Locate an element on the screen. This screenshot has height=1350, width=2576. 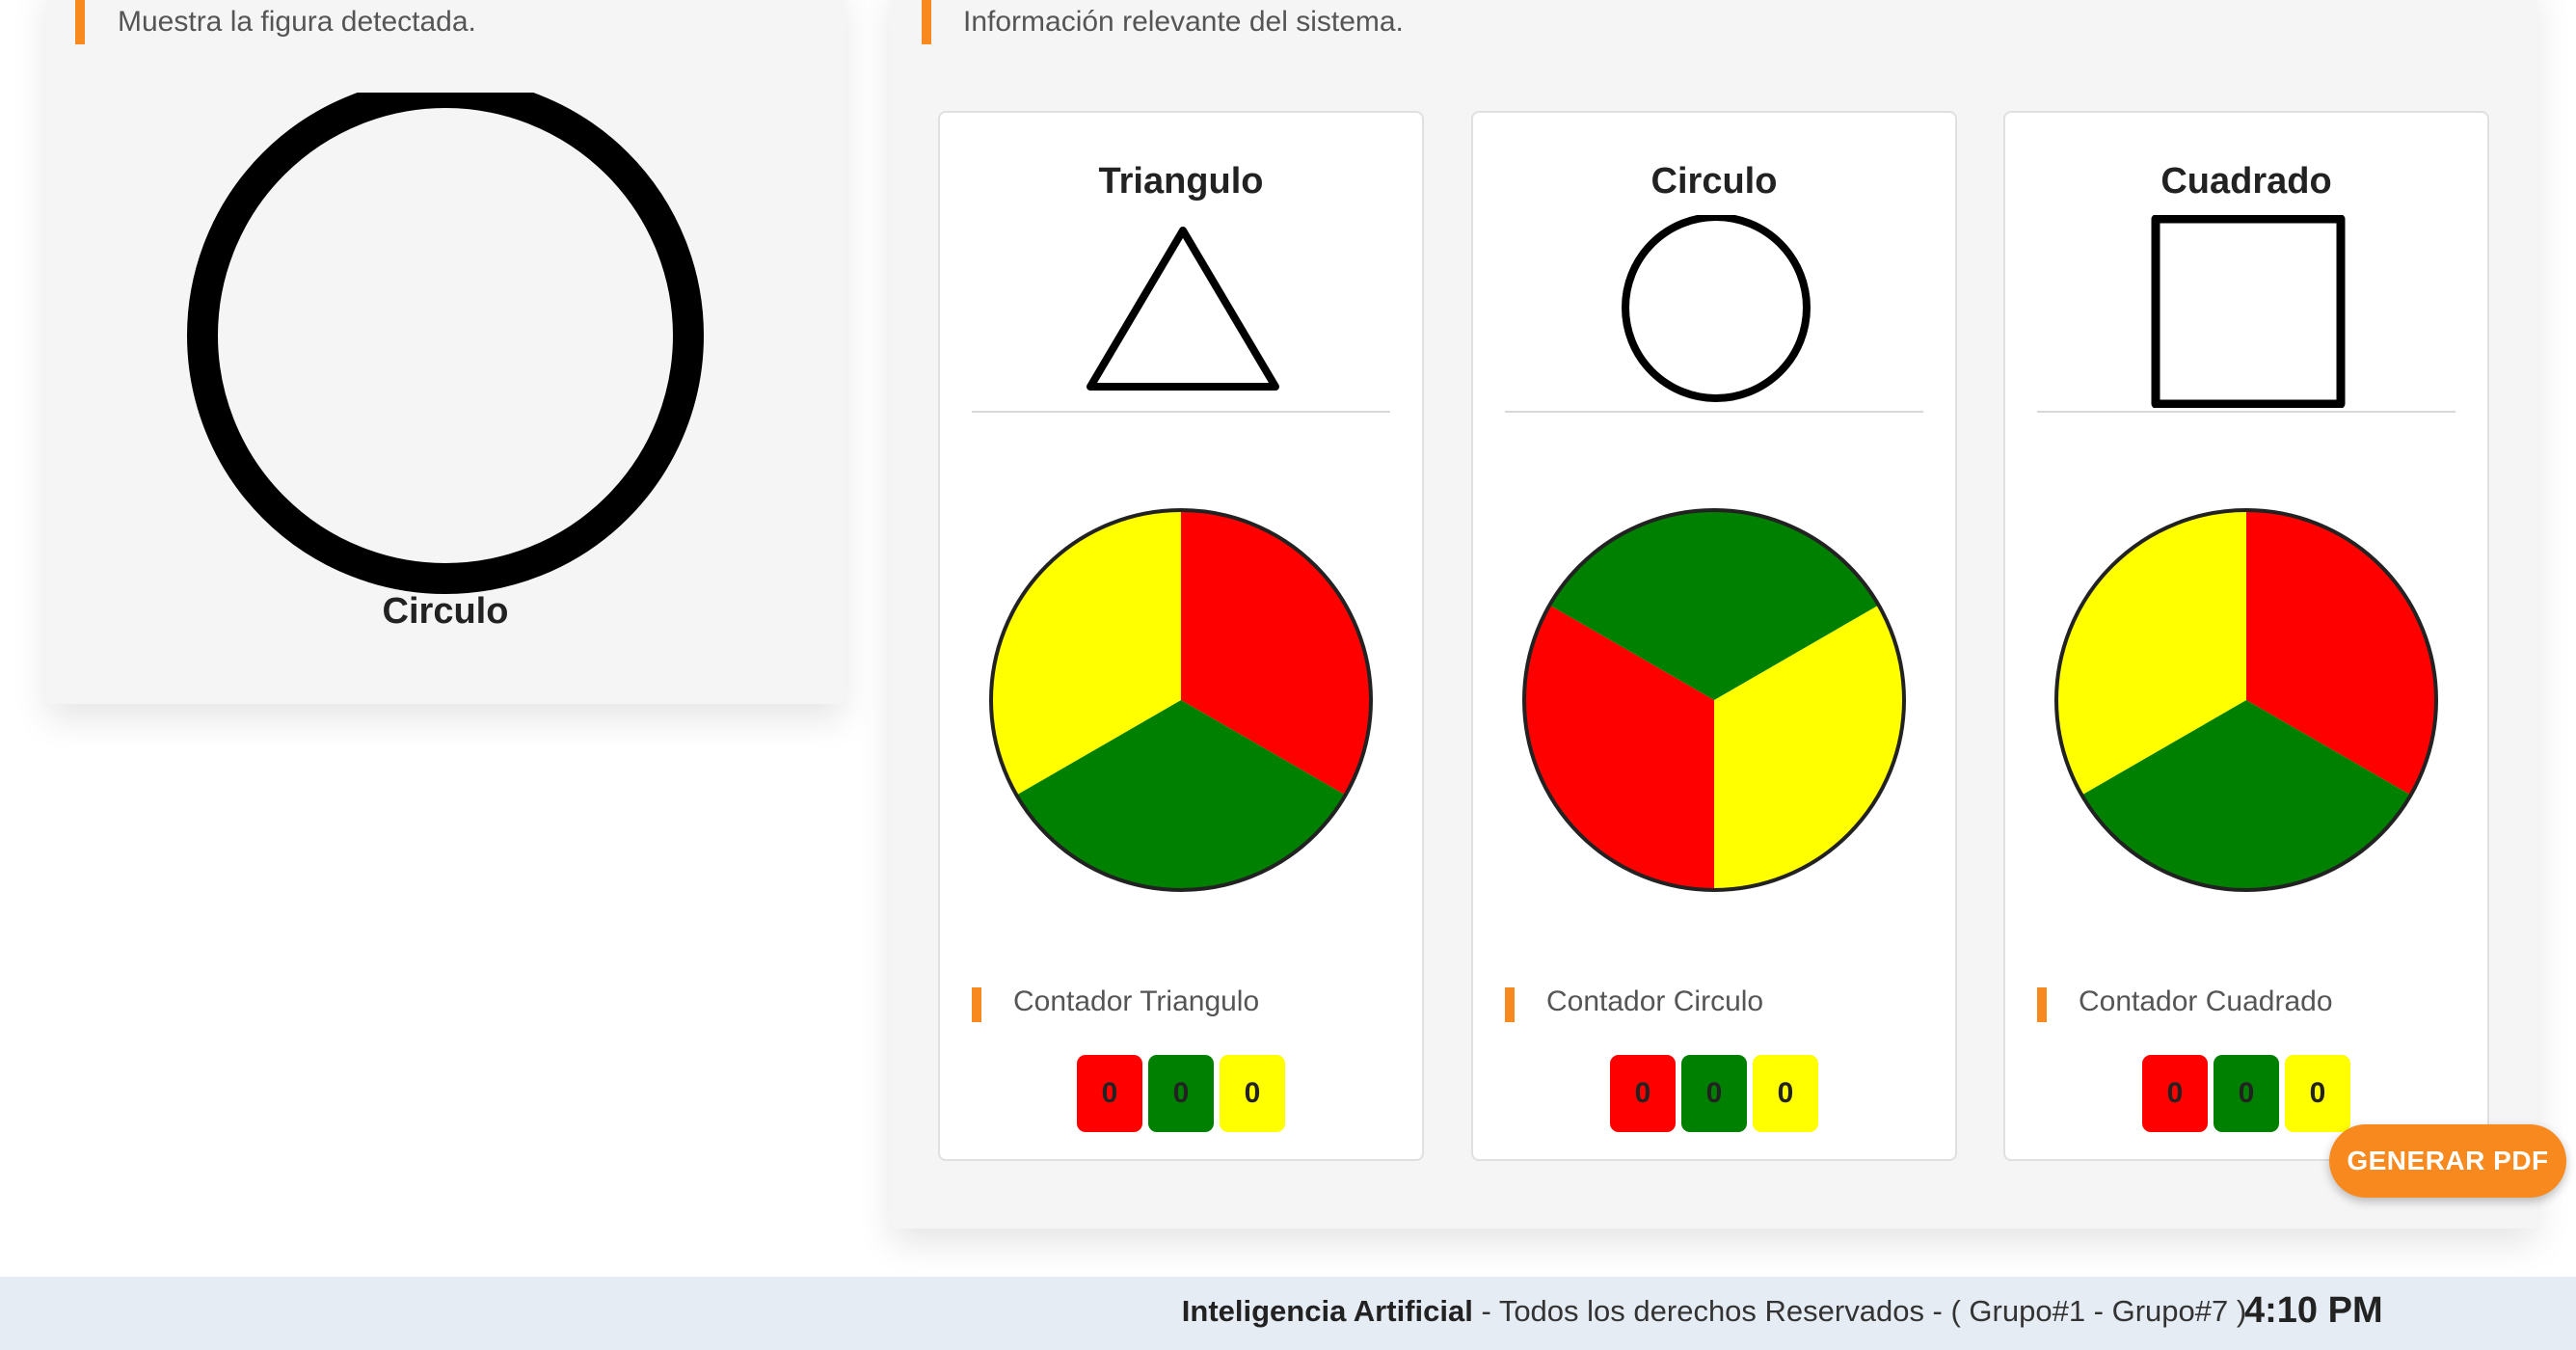
left-panel-subtitle: Muestra la figura detectada. is located at coordinates (297, 22).